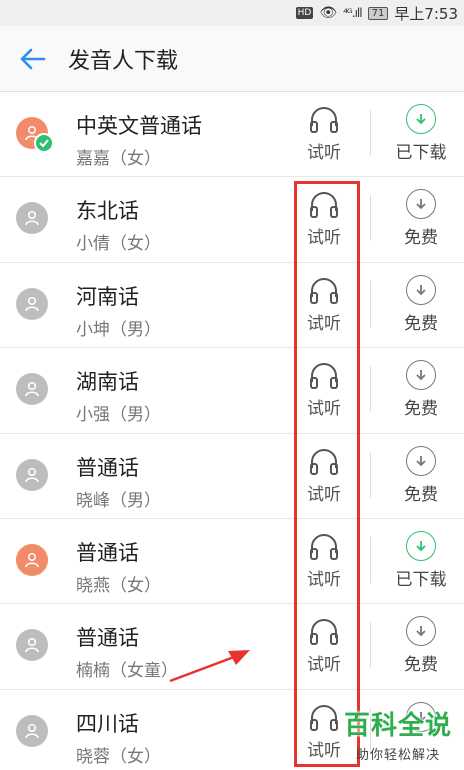 Image resolution: width=464 pixels, height=770 pixels. I want to click on clock: 早上7:53, so click(426, 13).